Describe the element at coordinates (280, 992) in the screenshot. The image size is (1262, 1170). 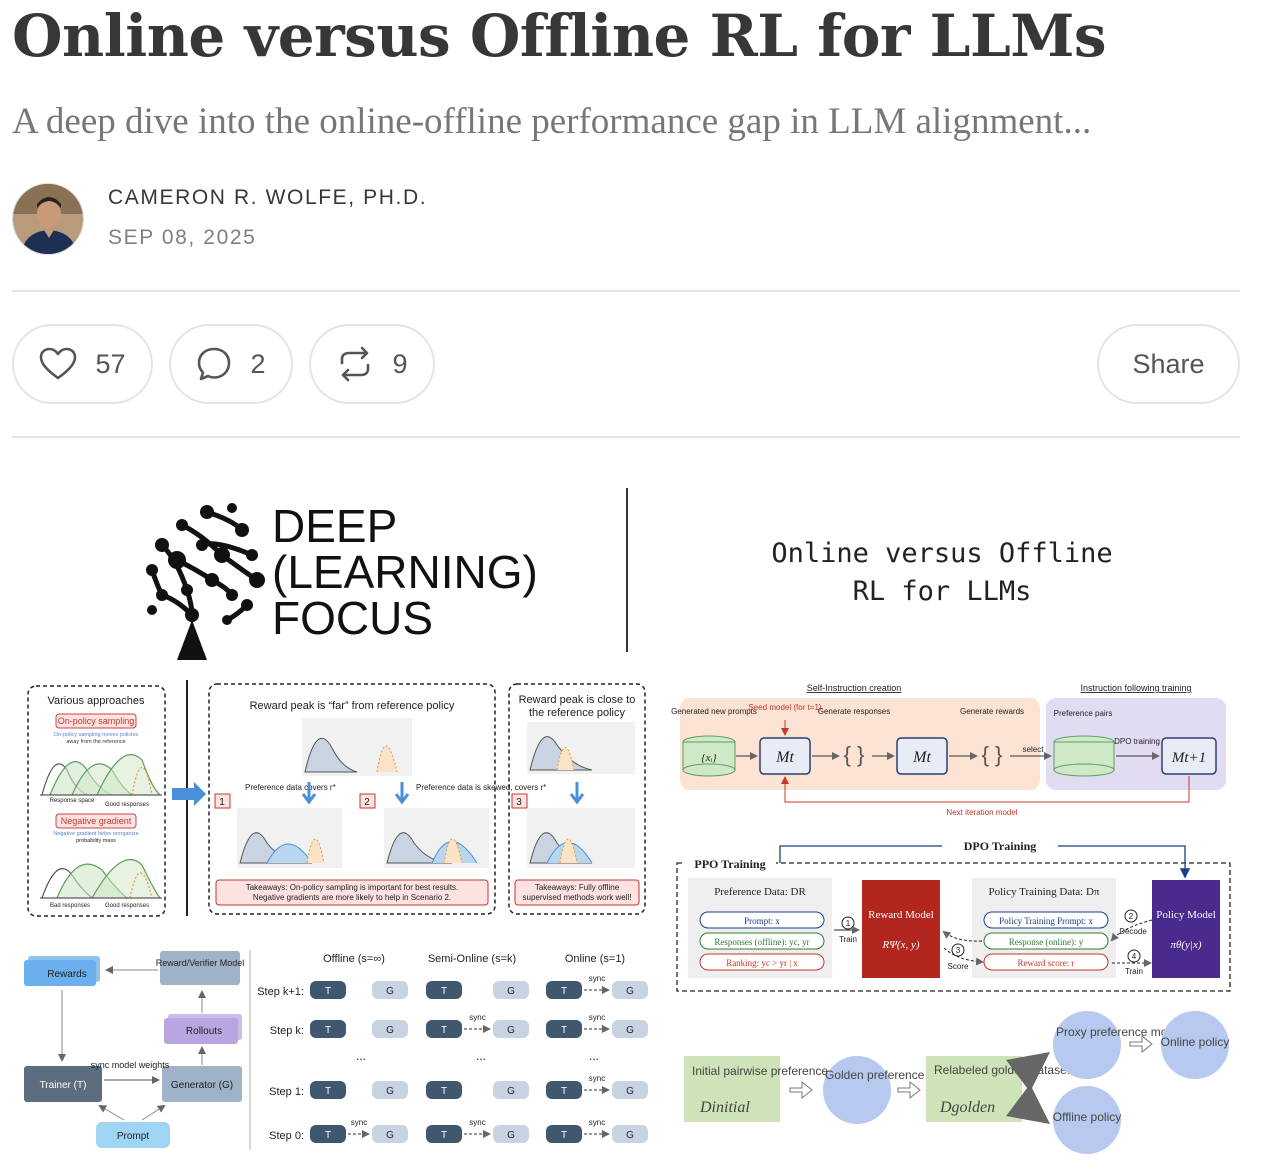
I see `svg-text: Step k+1:` at that location.